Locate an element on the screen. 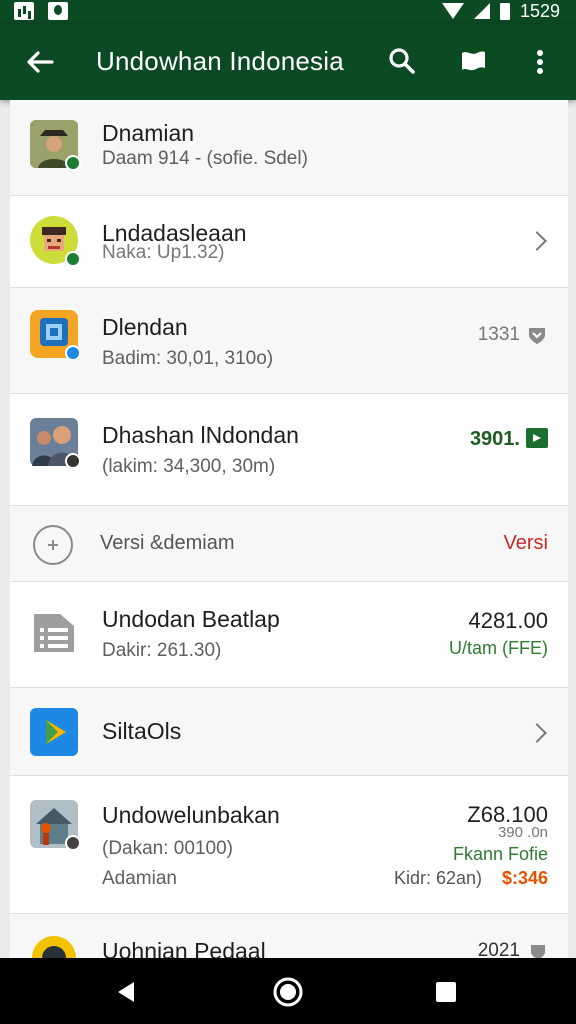  signal-icon is located at coordinates (481, 11).